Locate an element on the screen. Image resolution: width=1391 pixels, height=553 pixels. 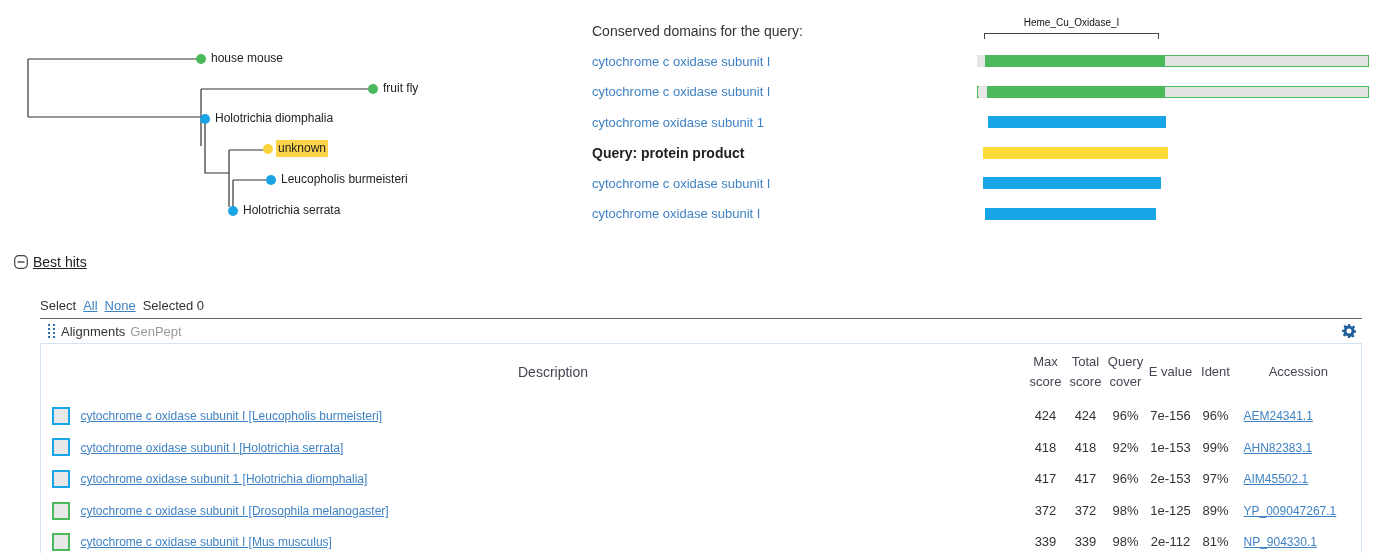
description-link: cytochrome c oxidase subunit I [Drosophila melanogaster] is located at coordinates (234, 511).